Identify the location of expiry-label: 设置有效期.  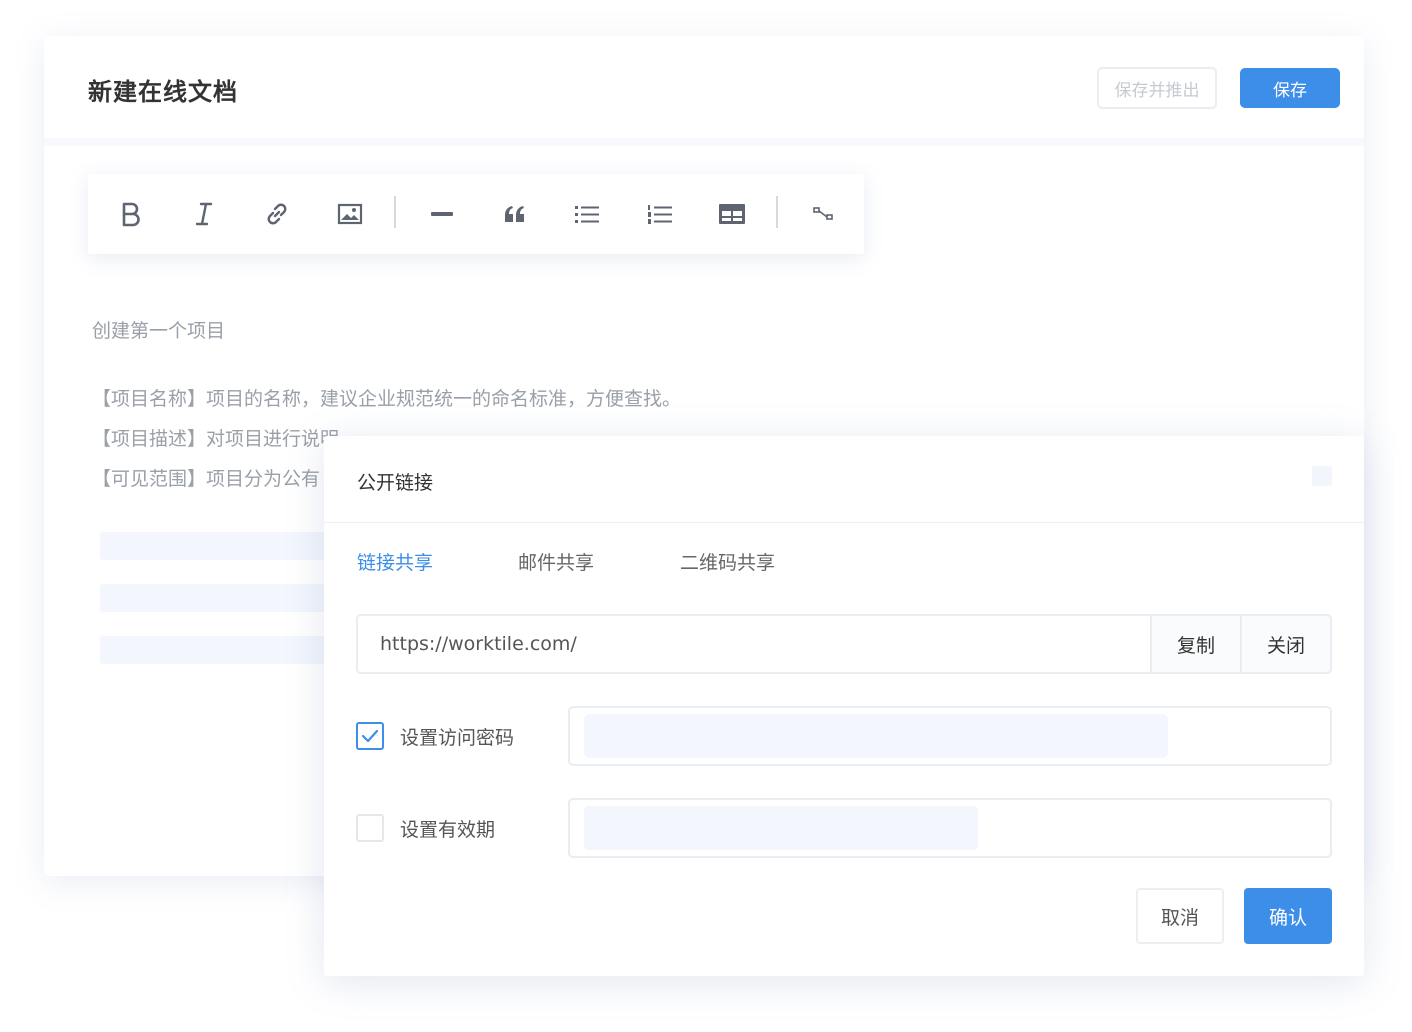
(448, 829).